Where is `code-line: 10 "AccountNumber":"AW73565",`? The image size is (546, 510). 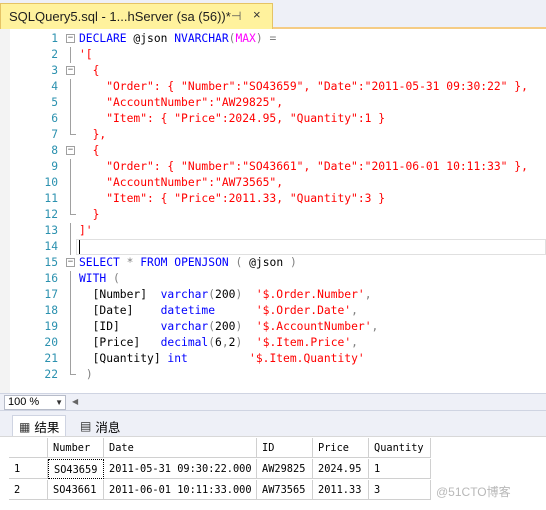 code-line: 10 "AccountNumber":"AW73565", is located at coordinates (273, 183).